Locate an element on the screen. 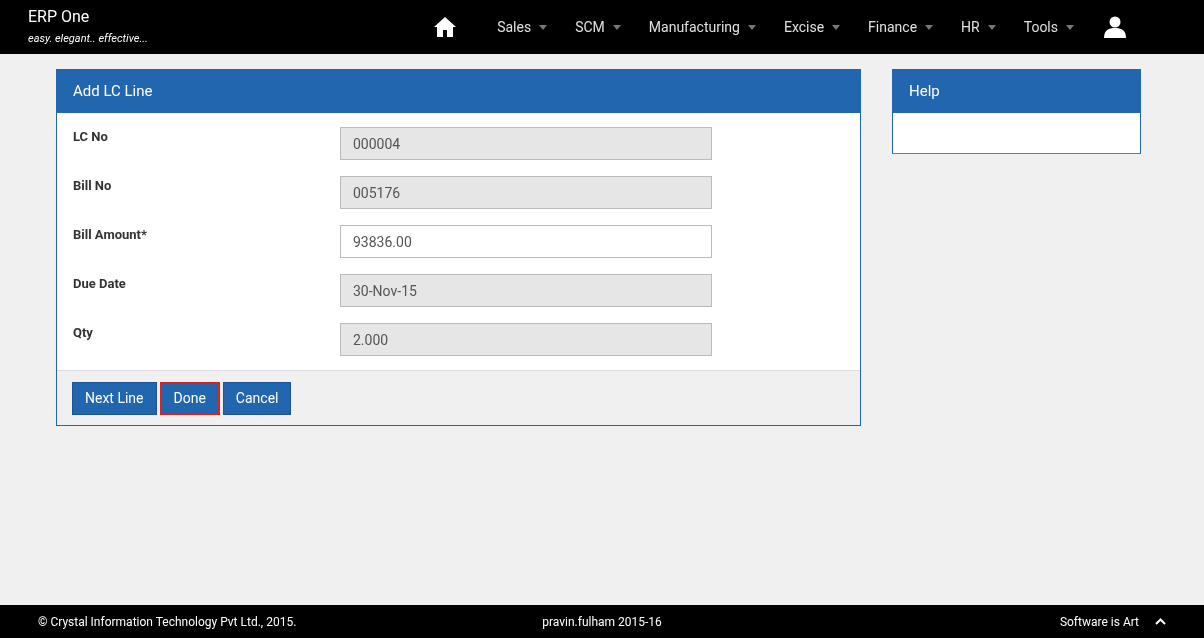  nav-menu: Tools is located at coordinates (1048, 27).